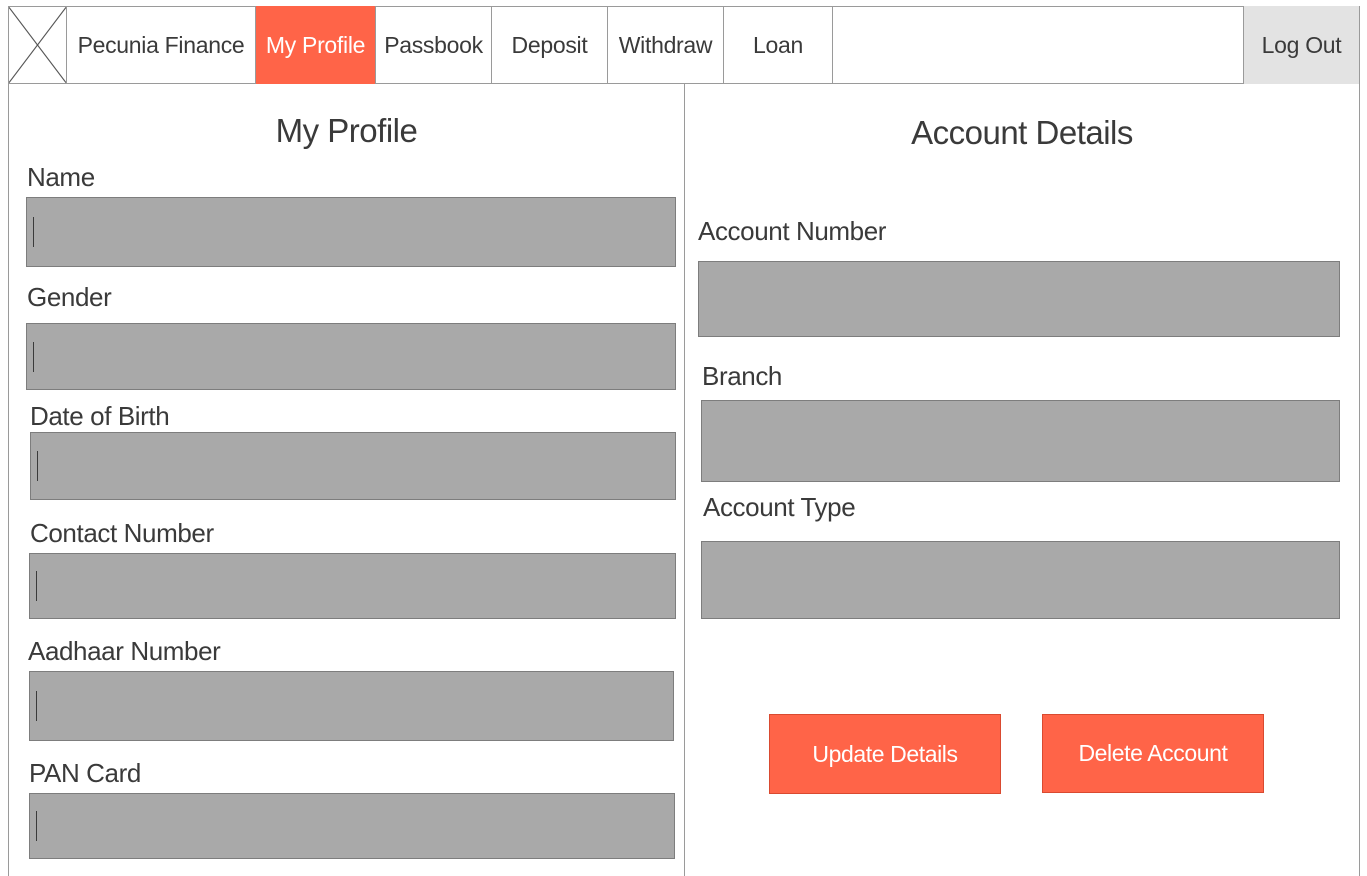 This screenshot has width=1367, height=876. Describe the element at coordinates (69, 297) in the screenshot. I see `gender-label: Gender` at that location.